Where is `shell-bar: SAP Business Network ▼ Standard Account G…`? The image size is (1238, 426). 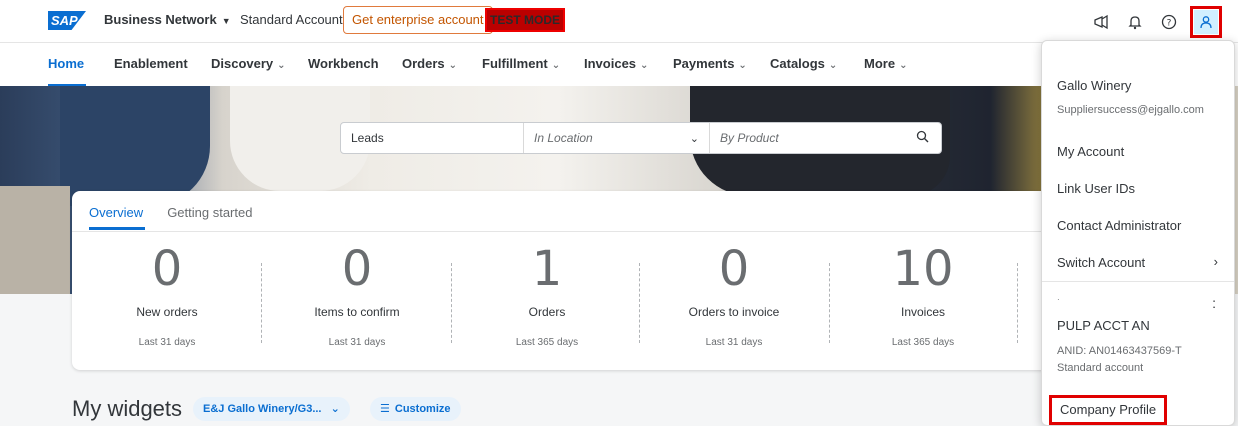 shell-bar: SAP Business Network ▼ Standard Account G… is located at coordinates (619, 21).